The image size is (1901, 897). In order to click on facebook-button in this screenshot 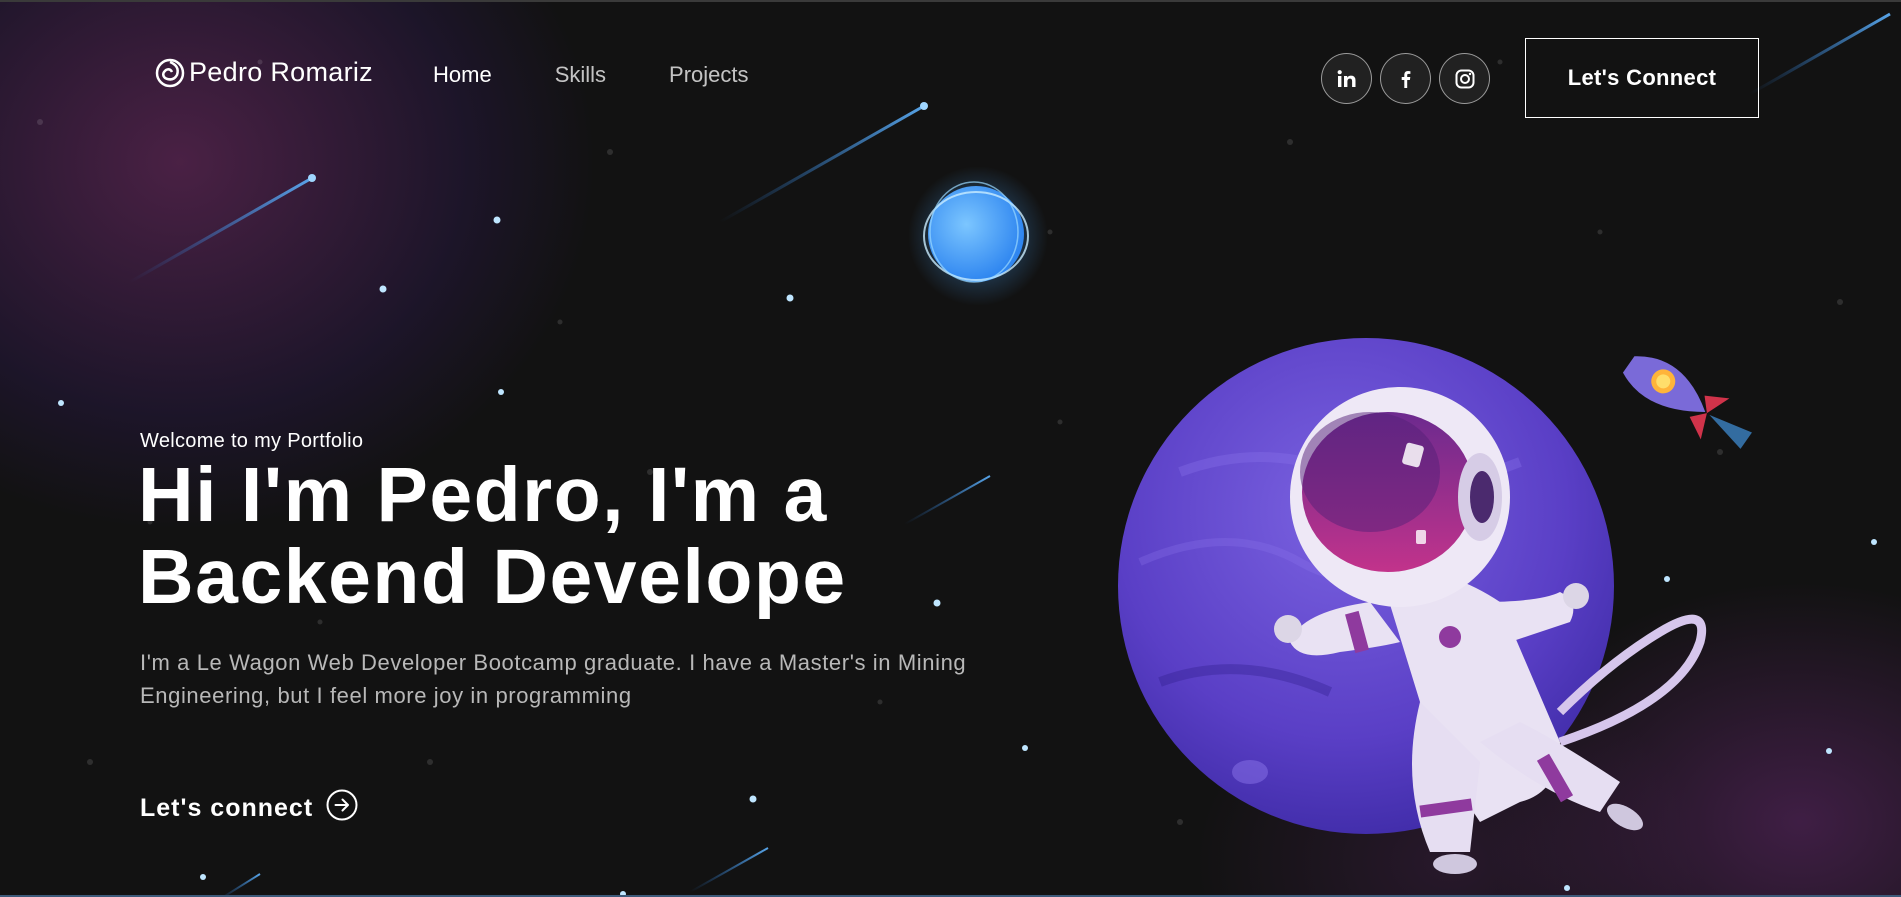, I will do `click(1405, 78)`.